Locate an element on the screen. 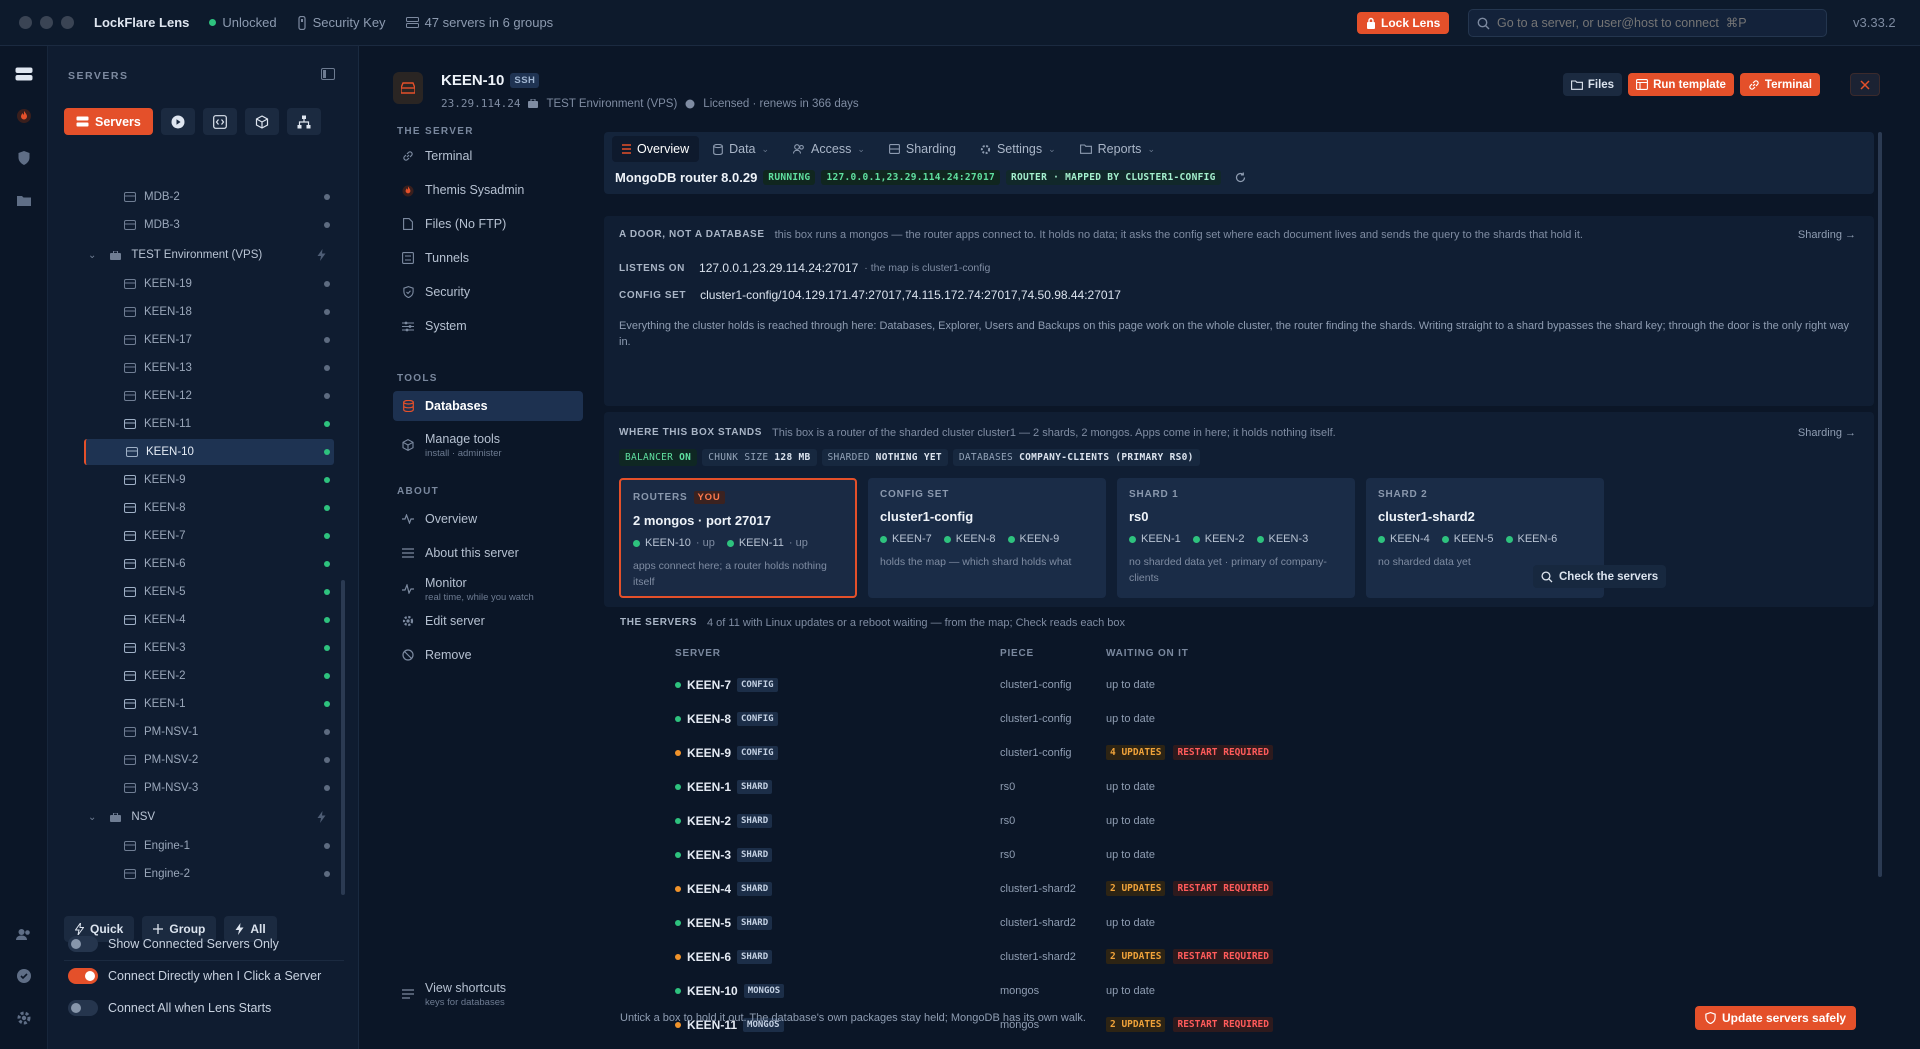  server-tree-item: Engine-2 is located at coordinates (209, 874).